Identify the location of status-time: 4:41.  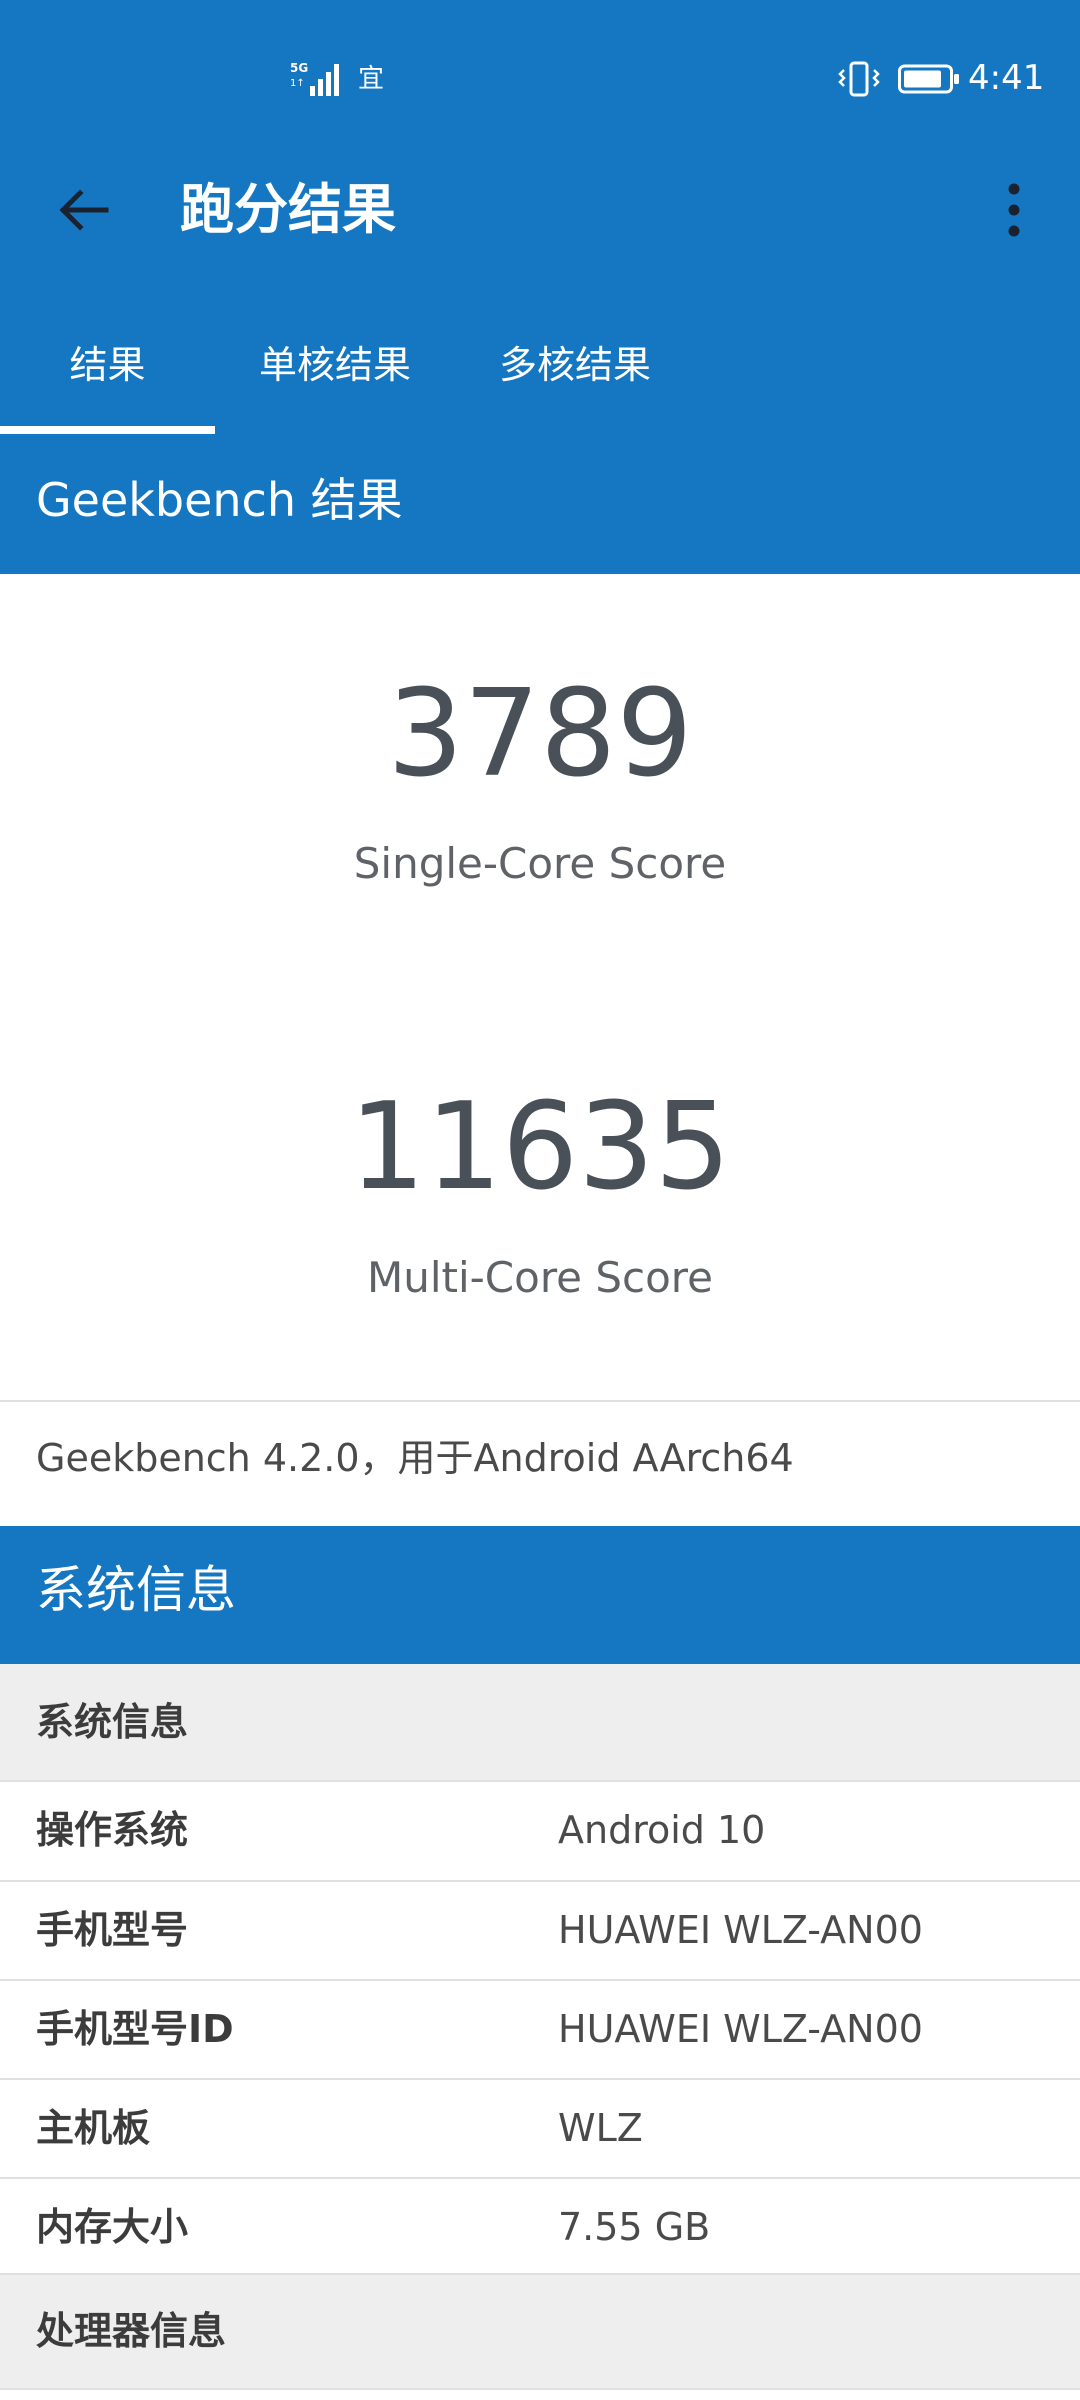
(1006, 78).